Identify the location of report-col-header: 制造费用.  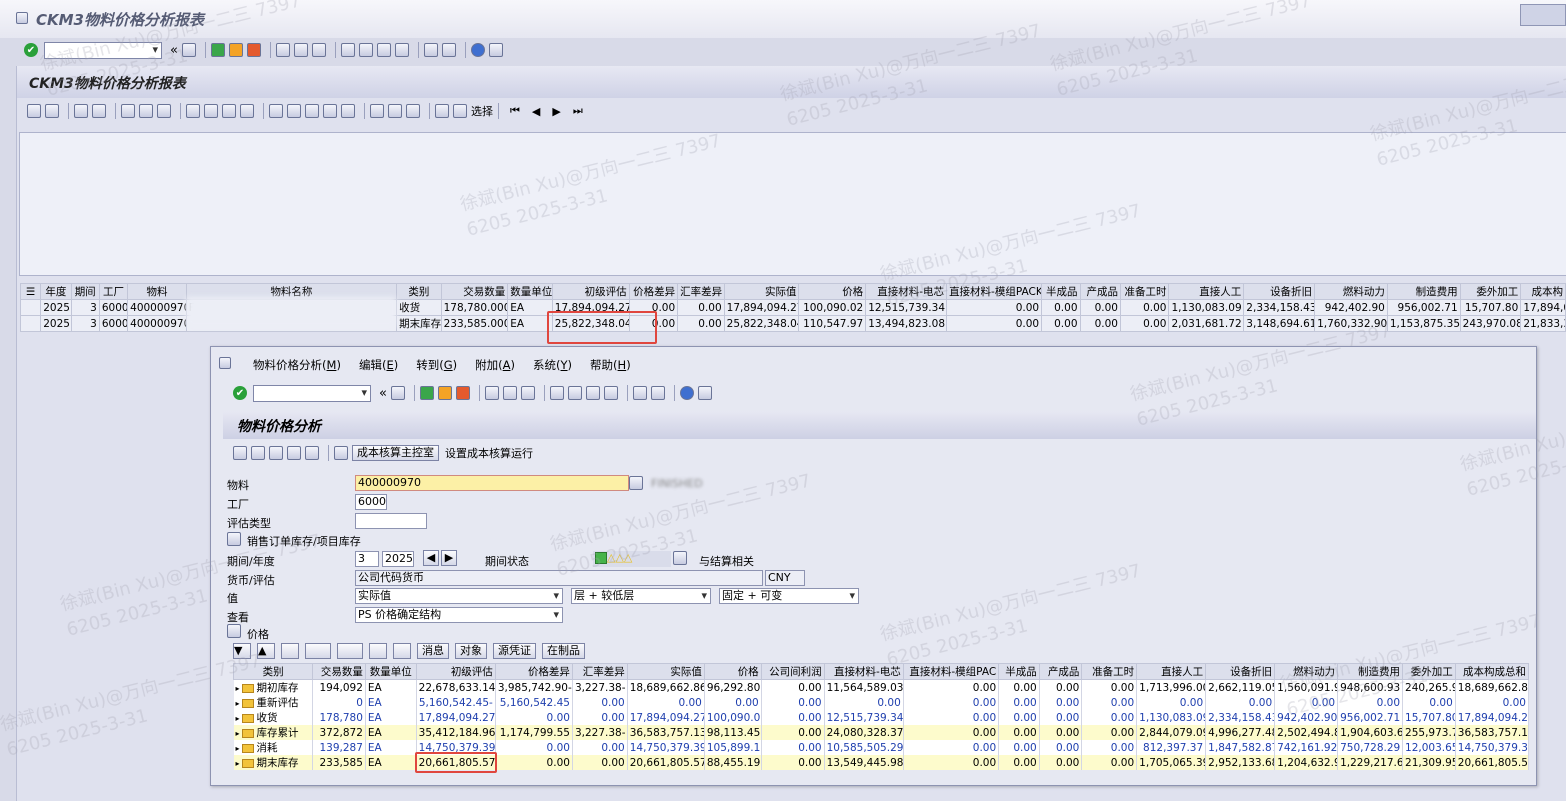
(1423, 291).